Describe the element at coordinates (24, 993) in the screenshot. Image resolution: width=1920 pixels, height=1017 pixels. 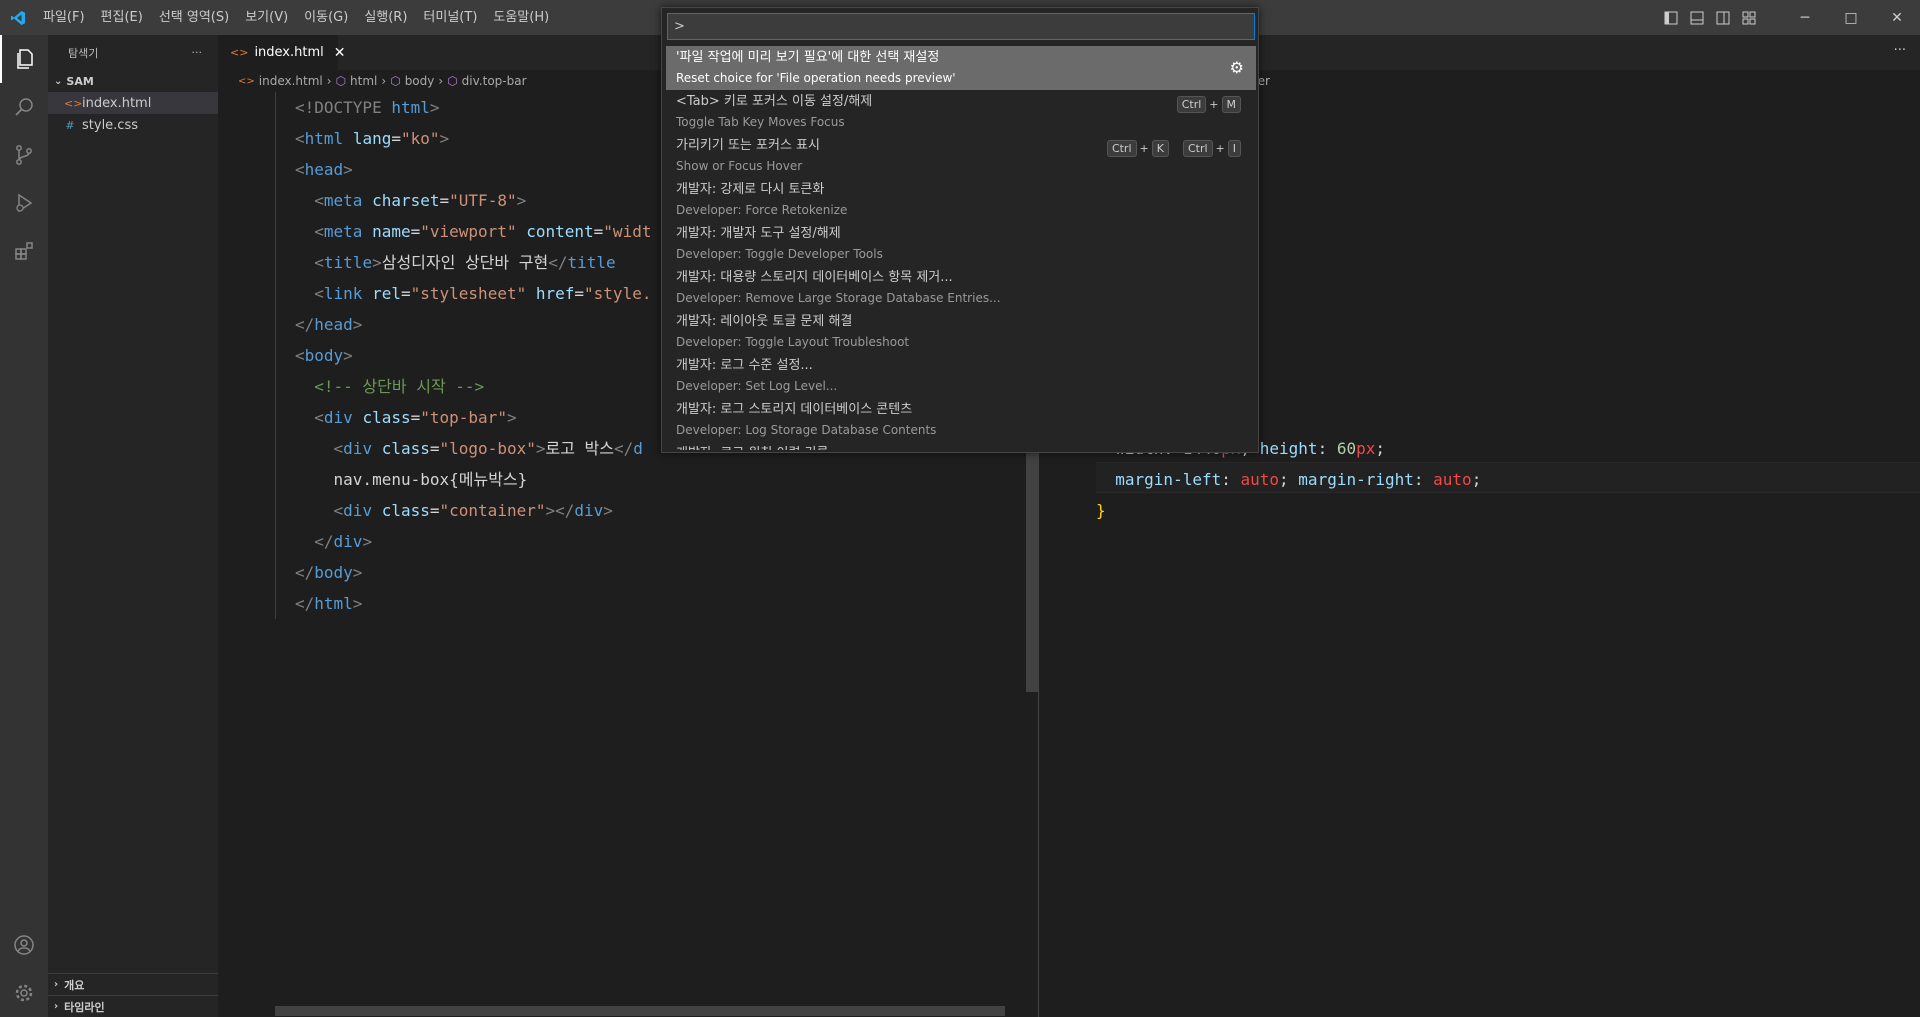
I see `manage-gear-icon` at that location.